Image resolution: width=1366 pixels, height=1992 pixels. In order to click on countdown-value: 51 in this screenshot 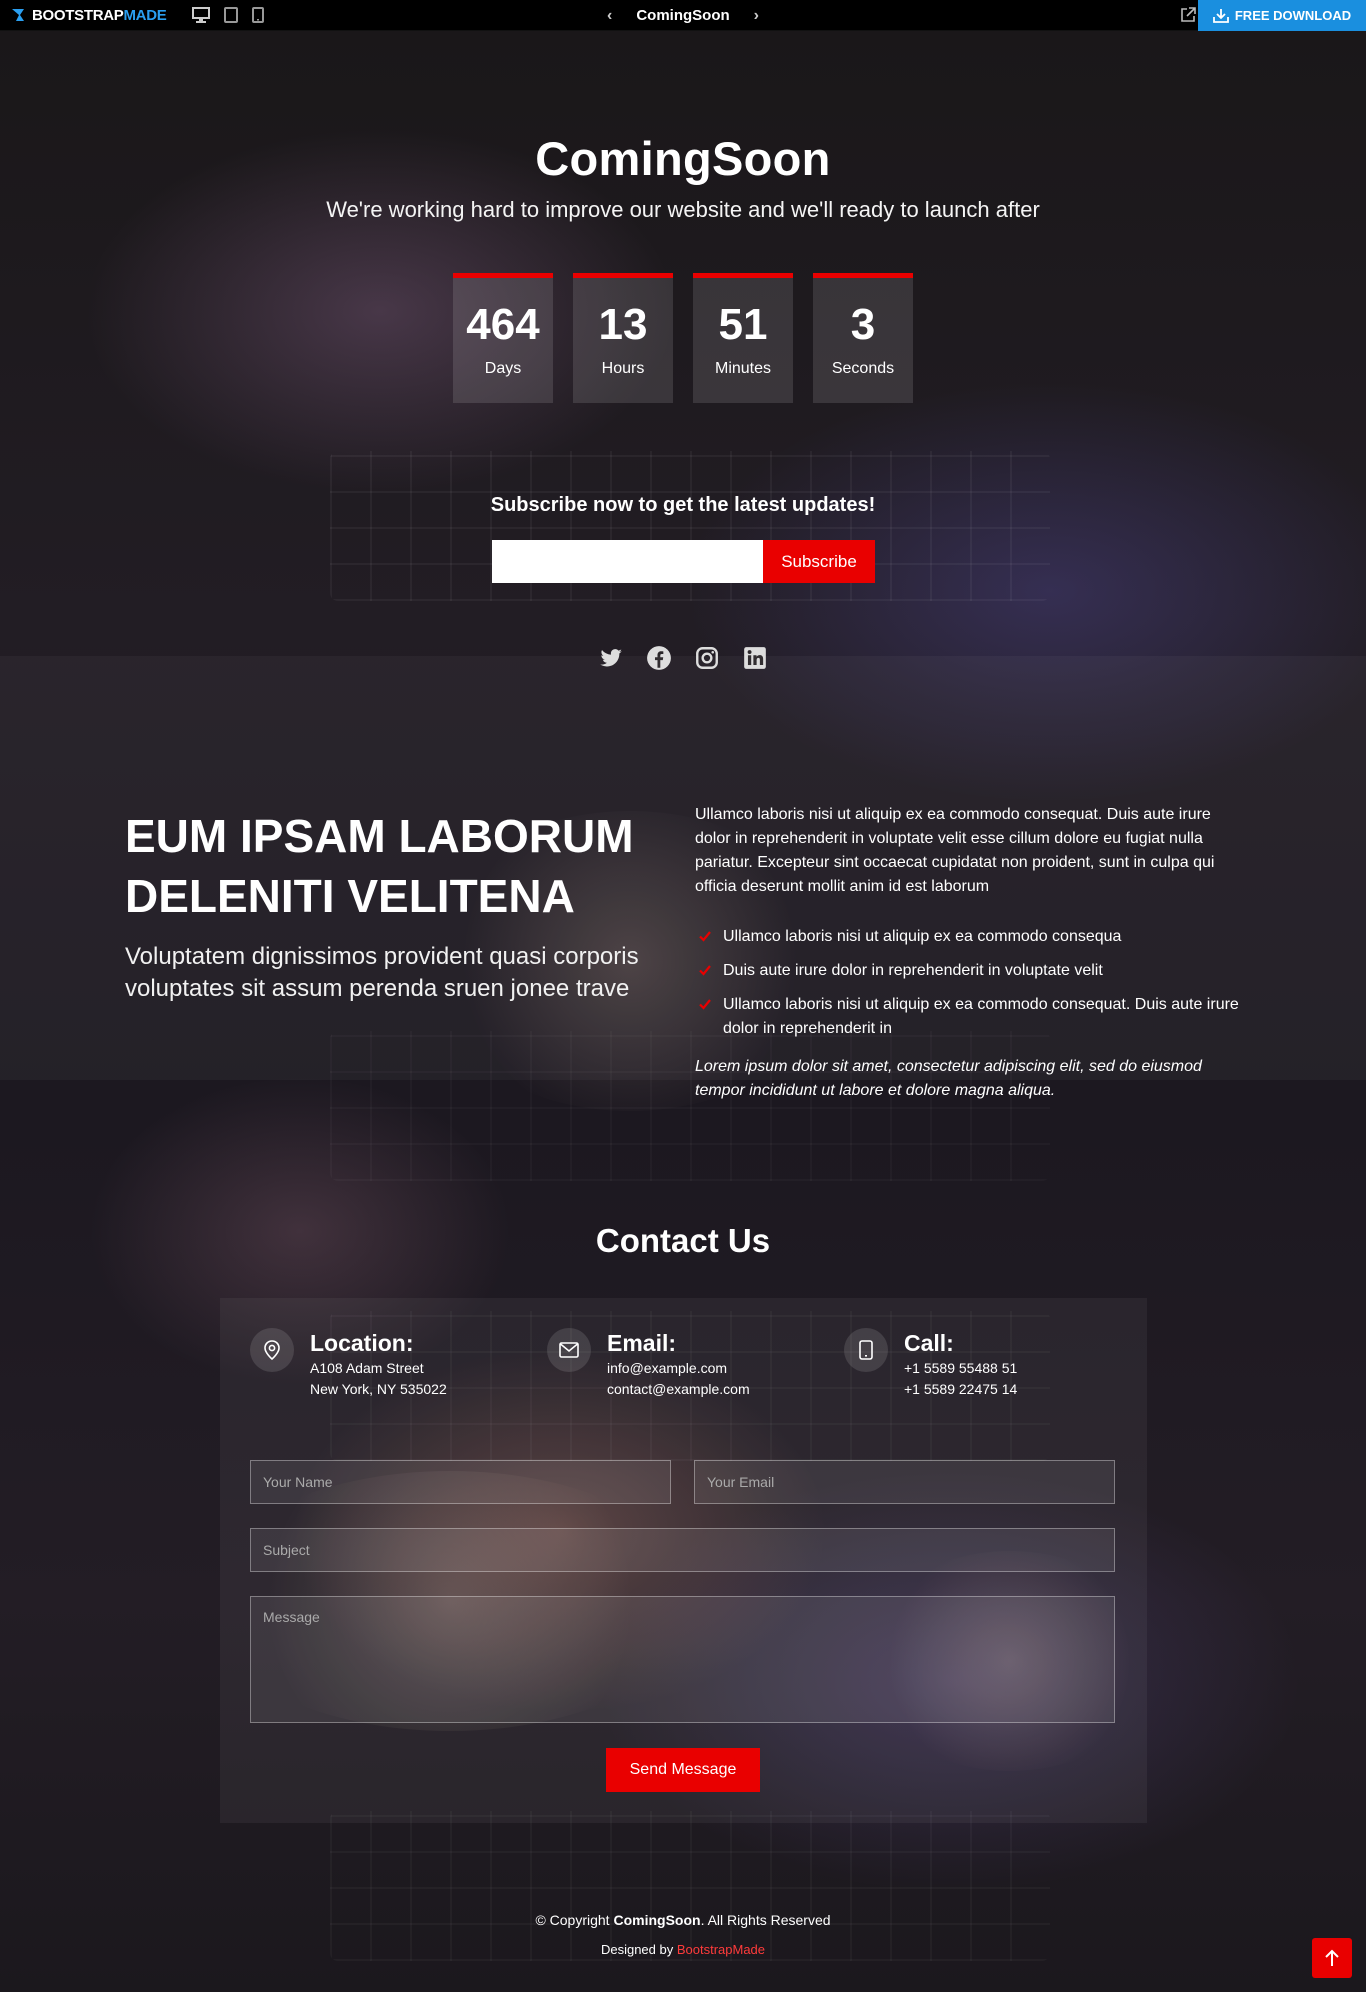, I will do `click(743, 324)`.